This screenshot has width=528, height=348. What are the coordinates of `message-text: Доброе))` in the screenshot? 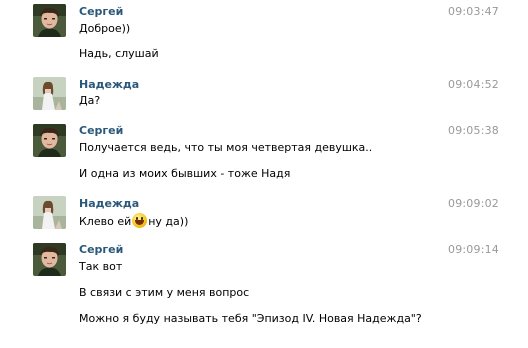 It's located at (105, 28).